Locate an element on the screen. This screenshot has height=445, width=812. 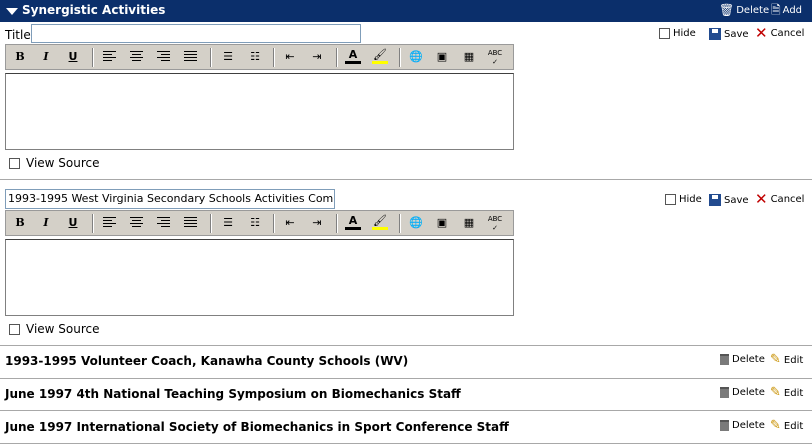
section-header: Synergistic Activities 🗑 Delete 🗎 Add is located at coordinates (406, 11).